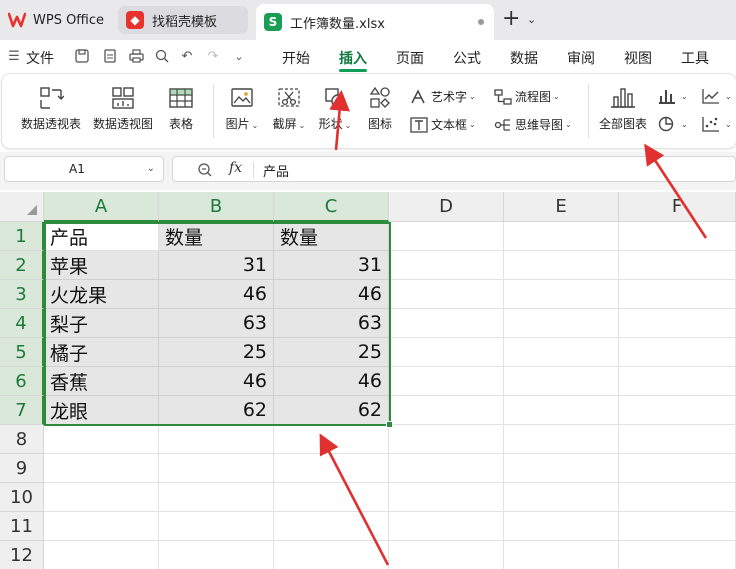  What do you see at coordinates (677, 497) in the screenshot?
I see `cell-f10` at bounding box center [677, 497].